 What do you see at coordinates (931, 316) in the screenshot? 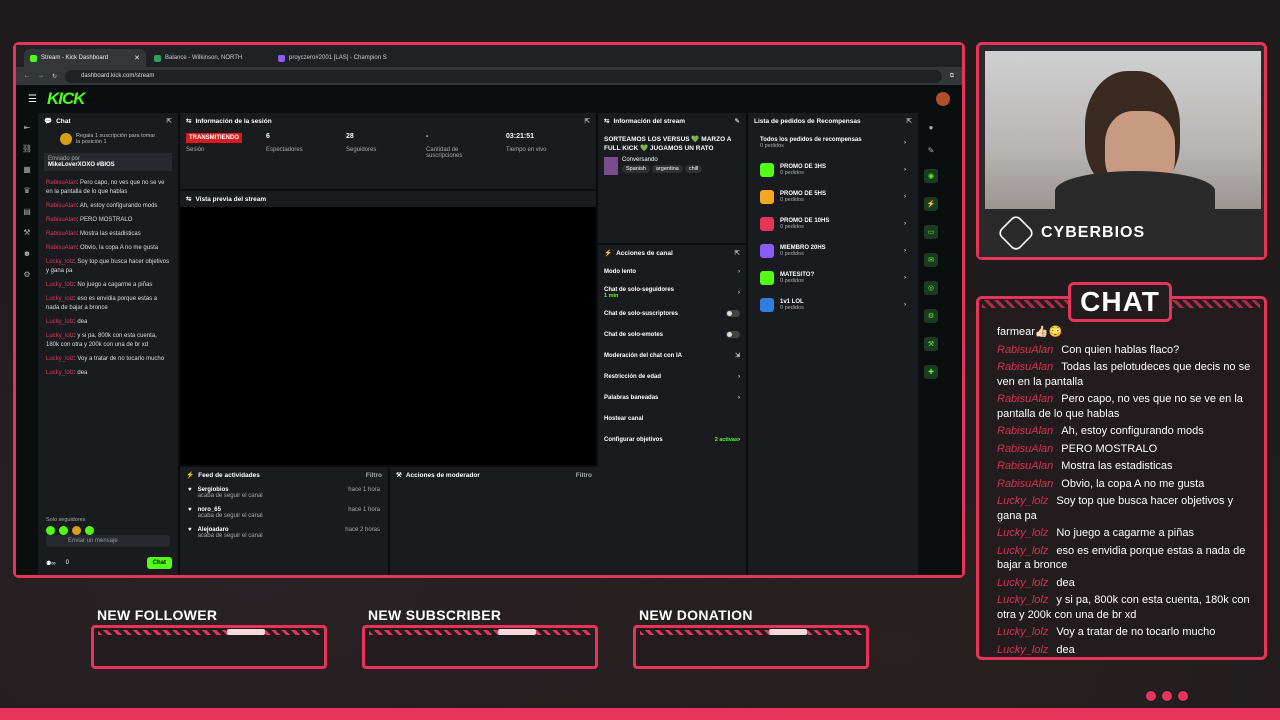
I see `settings-icon: ⚙` at bounding box center [931, 316].